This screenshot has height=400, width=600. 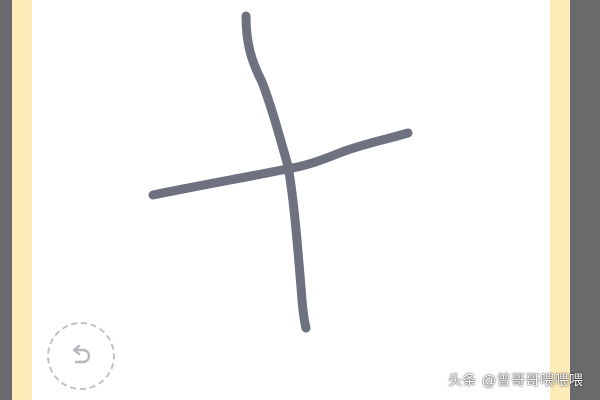 I want to click on left-side-panel, so click(x=6, y=200).